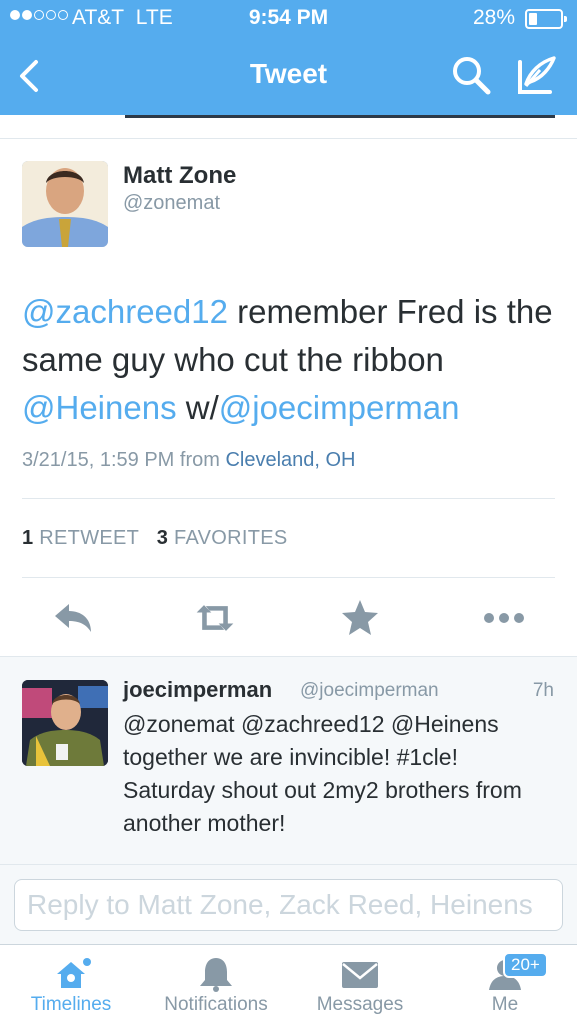 The width and height of the screenshot is (577, 1025). What do you see at coordinates (74, 973) in the screenshot?
I see `home-icon` at bounding box center [74, 973].